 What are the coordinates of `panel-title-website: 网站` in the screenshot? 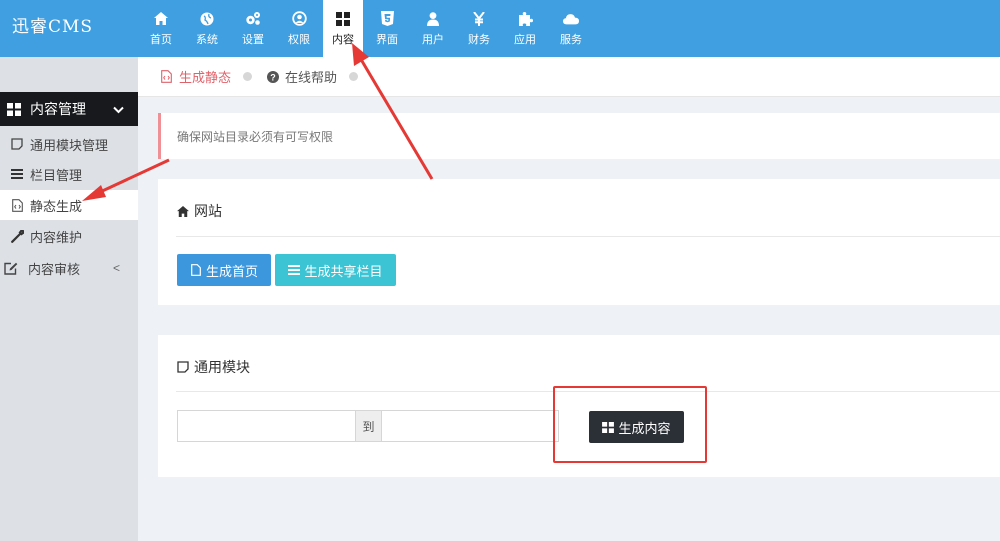 It's located at (199, 211).